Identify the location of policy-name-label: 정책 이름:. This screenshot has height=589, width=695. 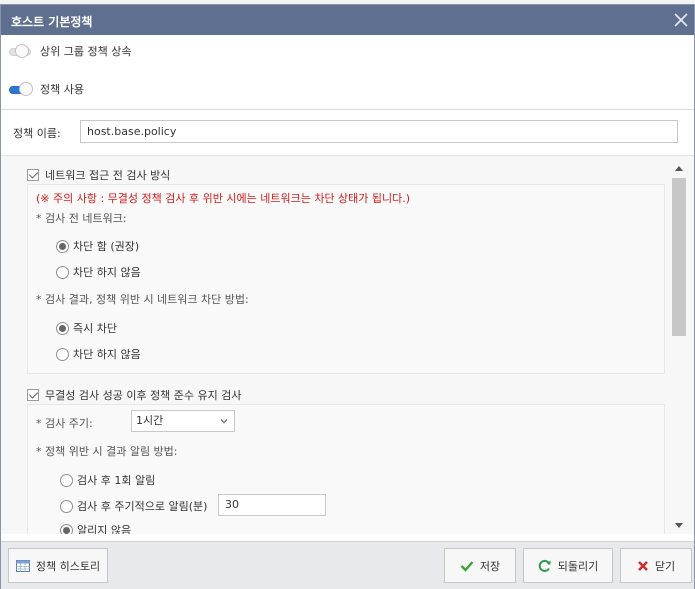
(37, 133).